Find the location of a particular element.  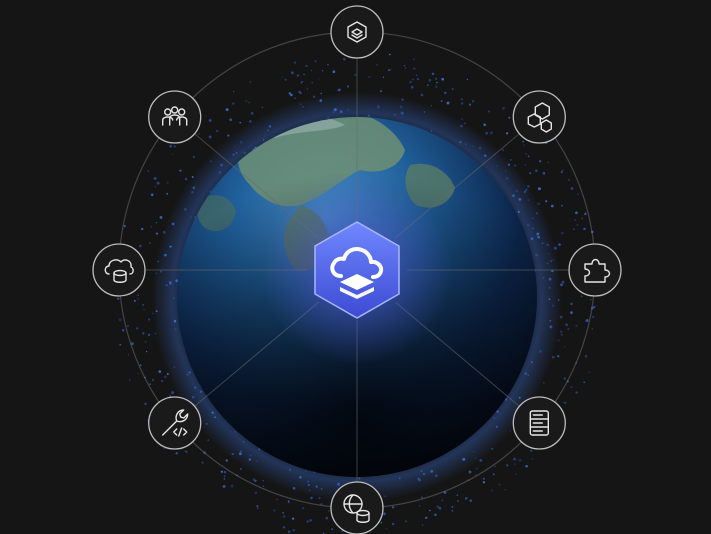

node-lower-right is located at coordinates (539, 423).